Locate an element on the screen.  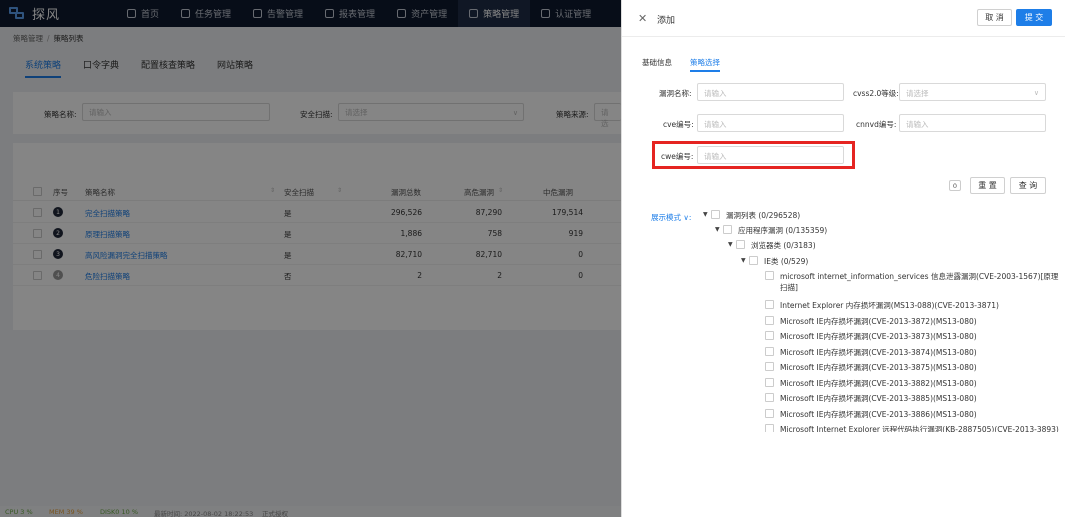
cve-label: cve编号: is located at coordinates (678, 124).